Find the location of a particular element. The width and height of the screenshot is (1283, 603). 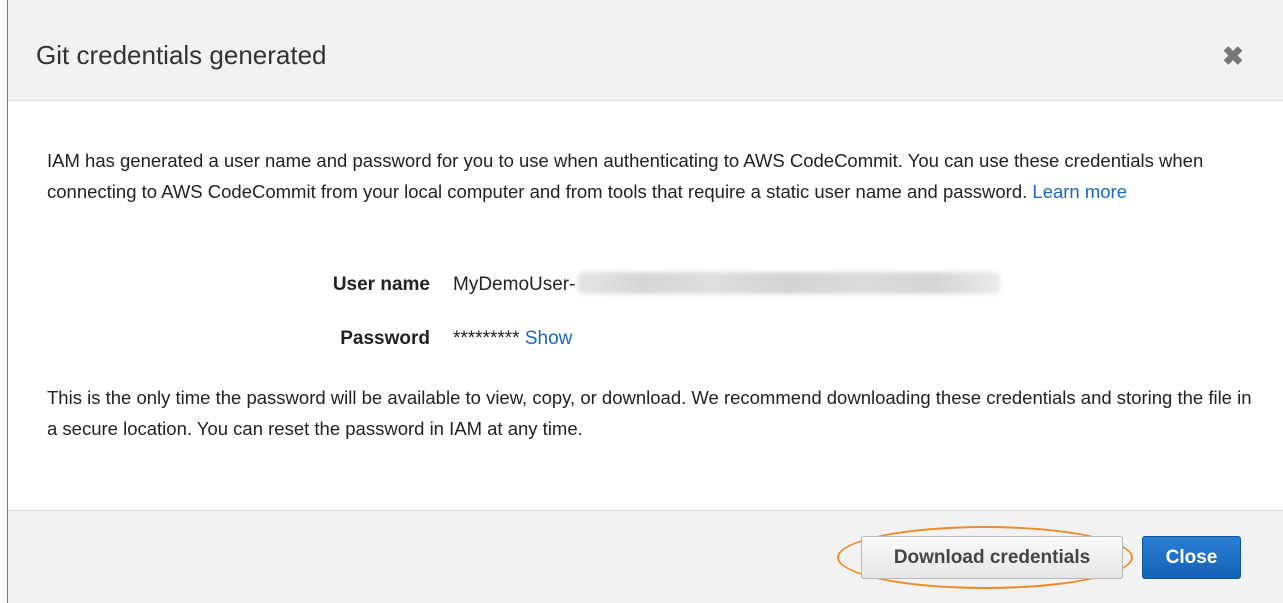

password-label: Password is located at coordinates (385, 338).